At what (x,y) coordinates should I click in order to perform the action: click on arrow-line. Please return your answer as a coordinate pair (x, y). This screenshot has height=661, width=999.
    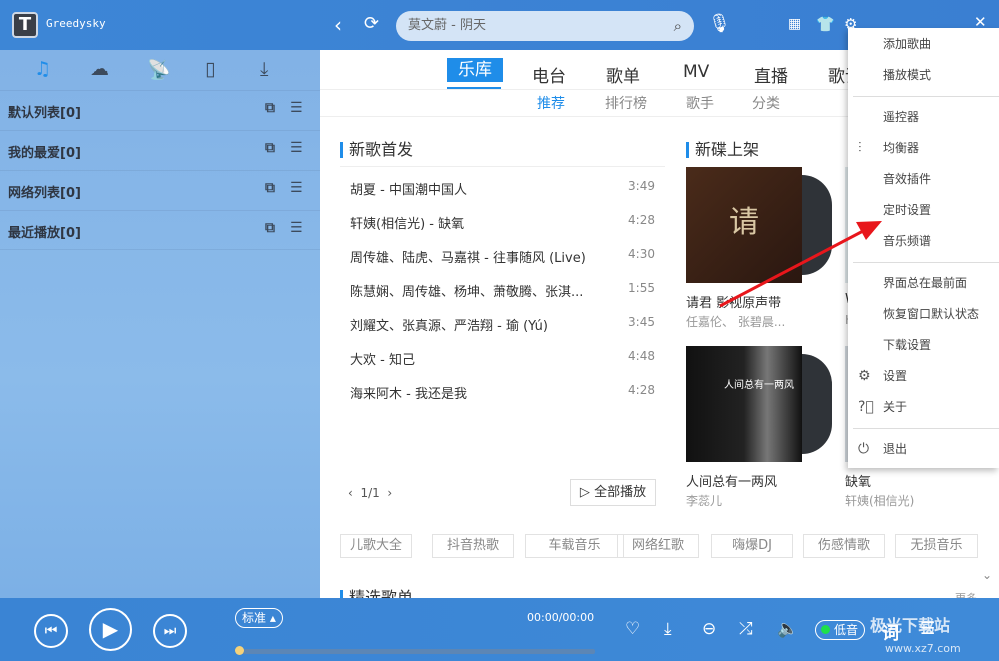
    Looking at the image, I should click on (792, 268).